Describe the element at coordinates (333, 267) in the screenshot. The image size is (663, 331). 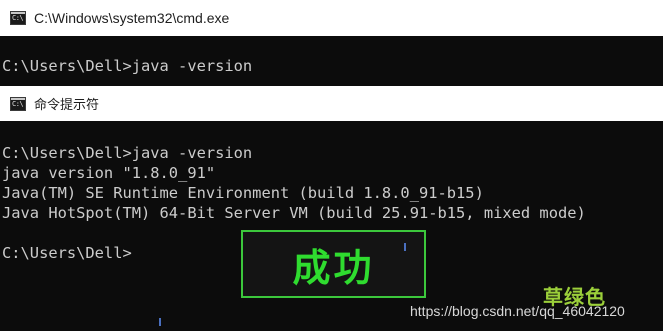
I see `success-label: 成功` at that location.